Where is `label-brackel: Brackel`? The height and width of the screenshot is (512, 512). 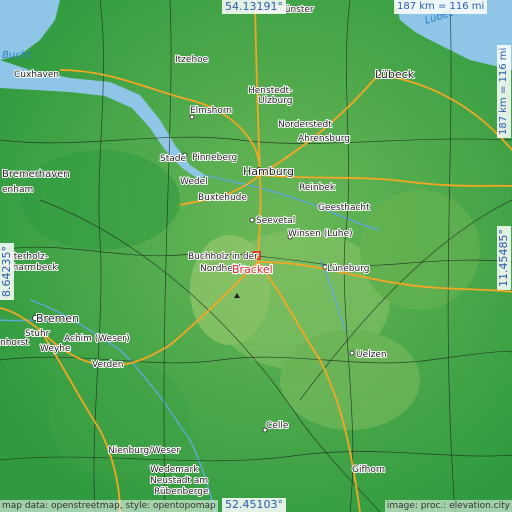 label-brackel: Brackel is located at coordinates (252, 269).